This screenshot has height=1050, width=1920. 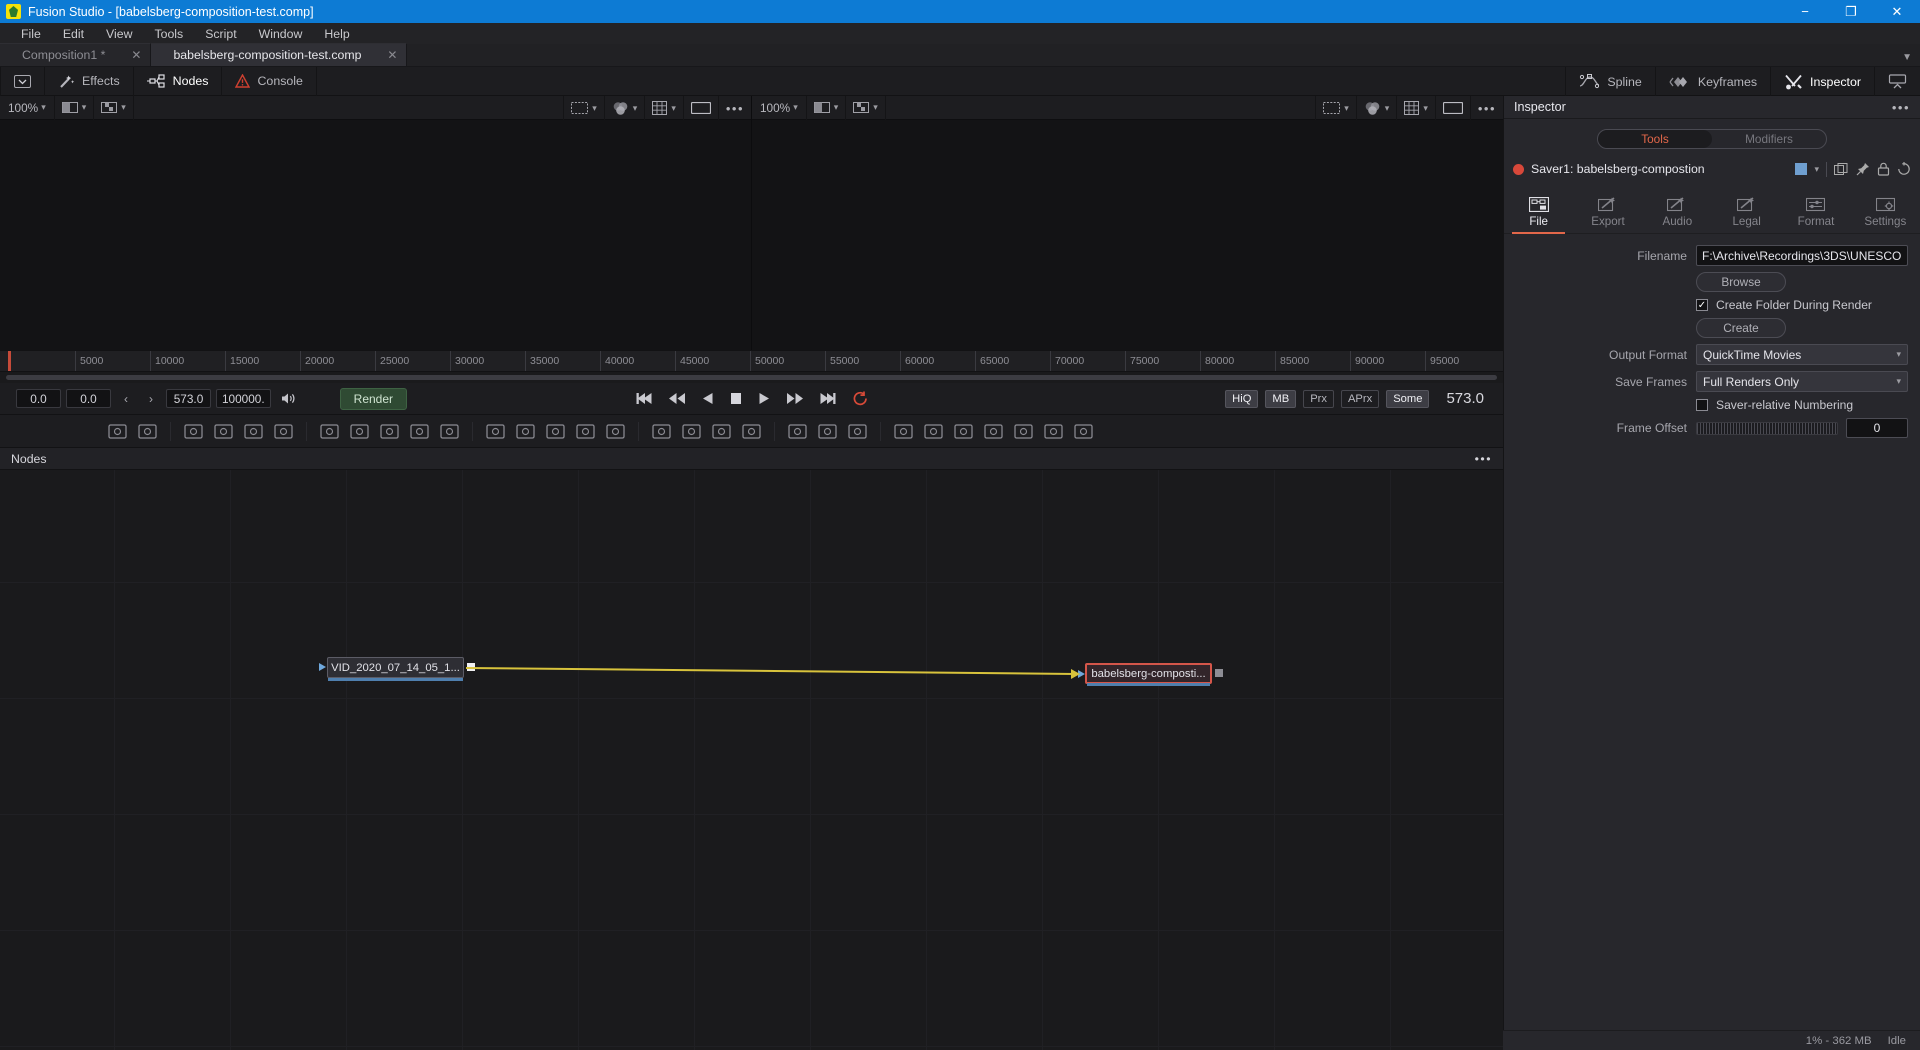 I want to click on viewer-right: 100% ▾ ▾ ▾ ▾ ▾ ▾ •••, so click(x=1127, y=222).